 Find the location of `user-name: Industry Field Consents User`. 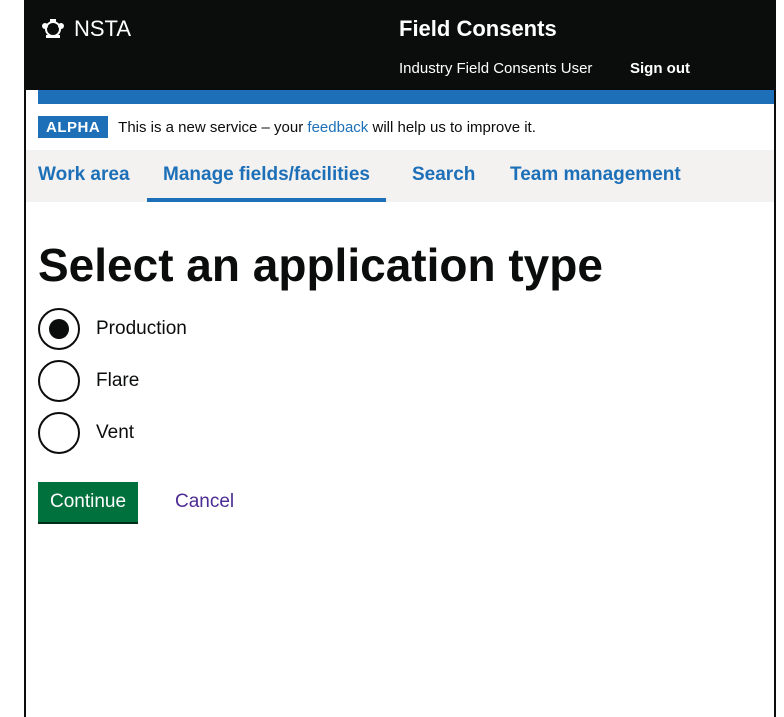

user-name: Industry Field Consents User is located at coordinates (496, 68).